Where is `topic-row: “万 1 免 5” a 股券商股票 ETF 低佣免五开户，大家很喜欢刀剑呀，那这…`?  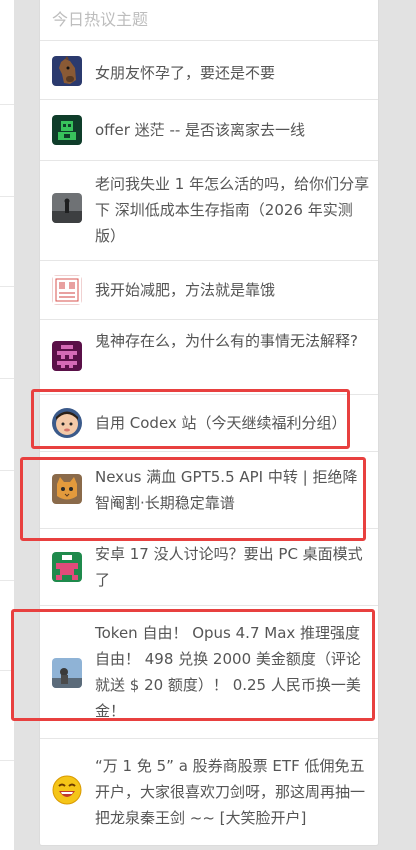
topic-row: “万 1 免 5” a 股券商股票 ETF 低佣免五开户，大家很喜欢刀剑呀，那这… is located at coordinates (209, 791).